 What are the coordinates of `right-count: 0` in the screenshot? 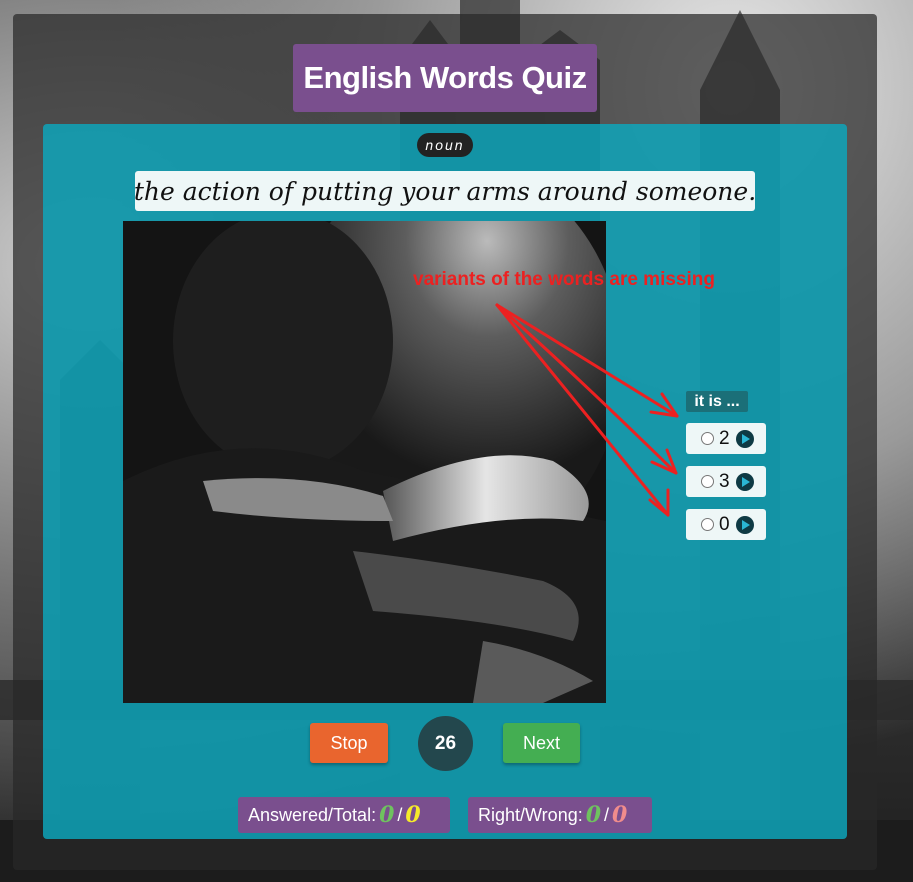 It's located at (593, 815).